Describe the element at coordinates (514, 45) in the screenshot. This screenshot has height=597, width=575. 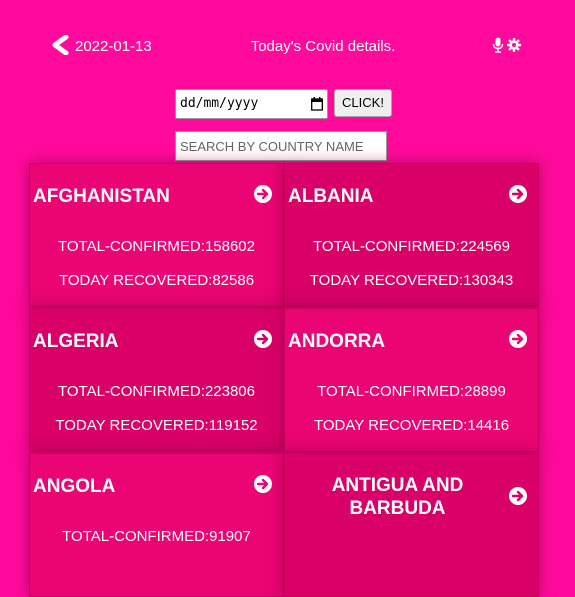
I see `gear-icon` at that location.